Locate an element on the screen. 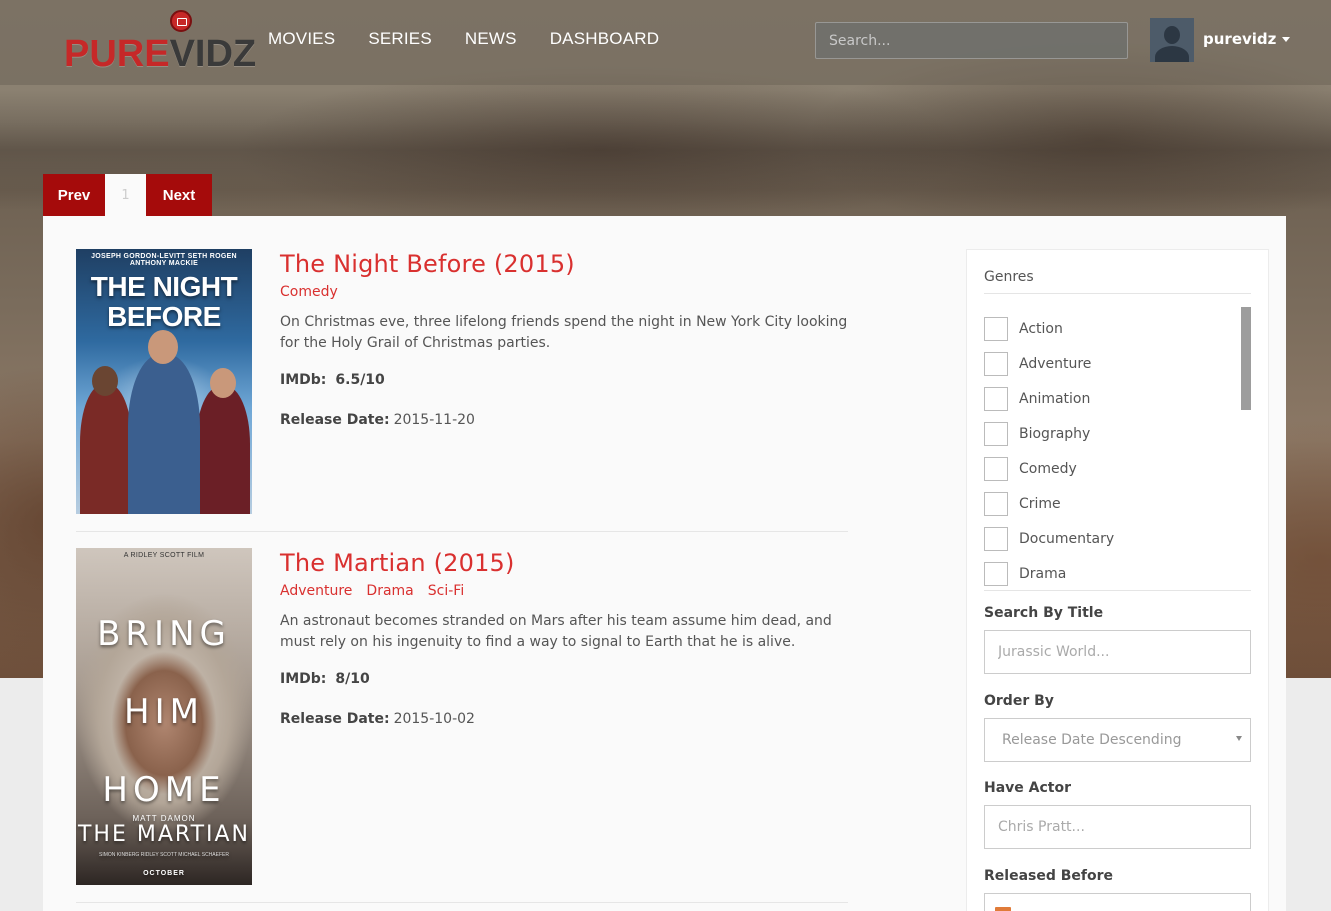 The image size is (1331, 911). genre-label: Drama is located at coordinates (1043, 574).